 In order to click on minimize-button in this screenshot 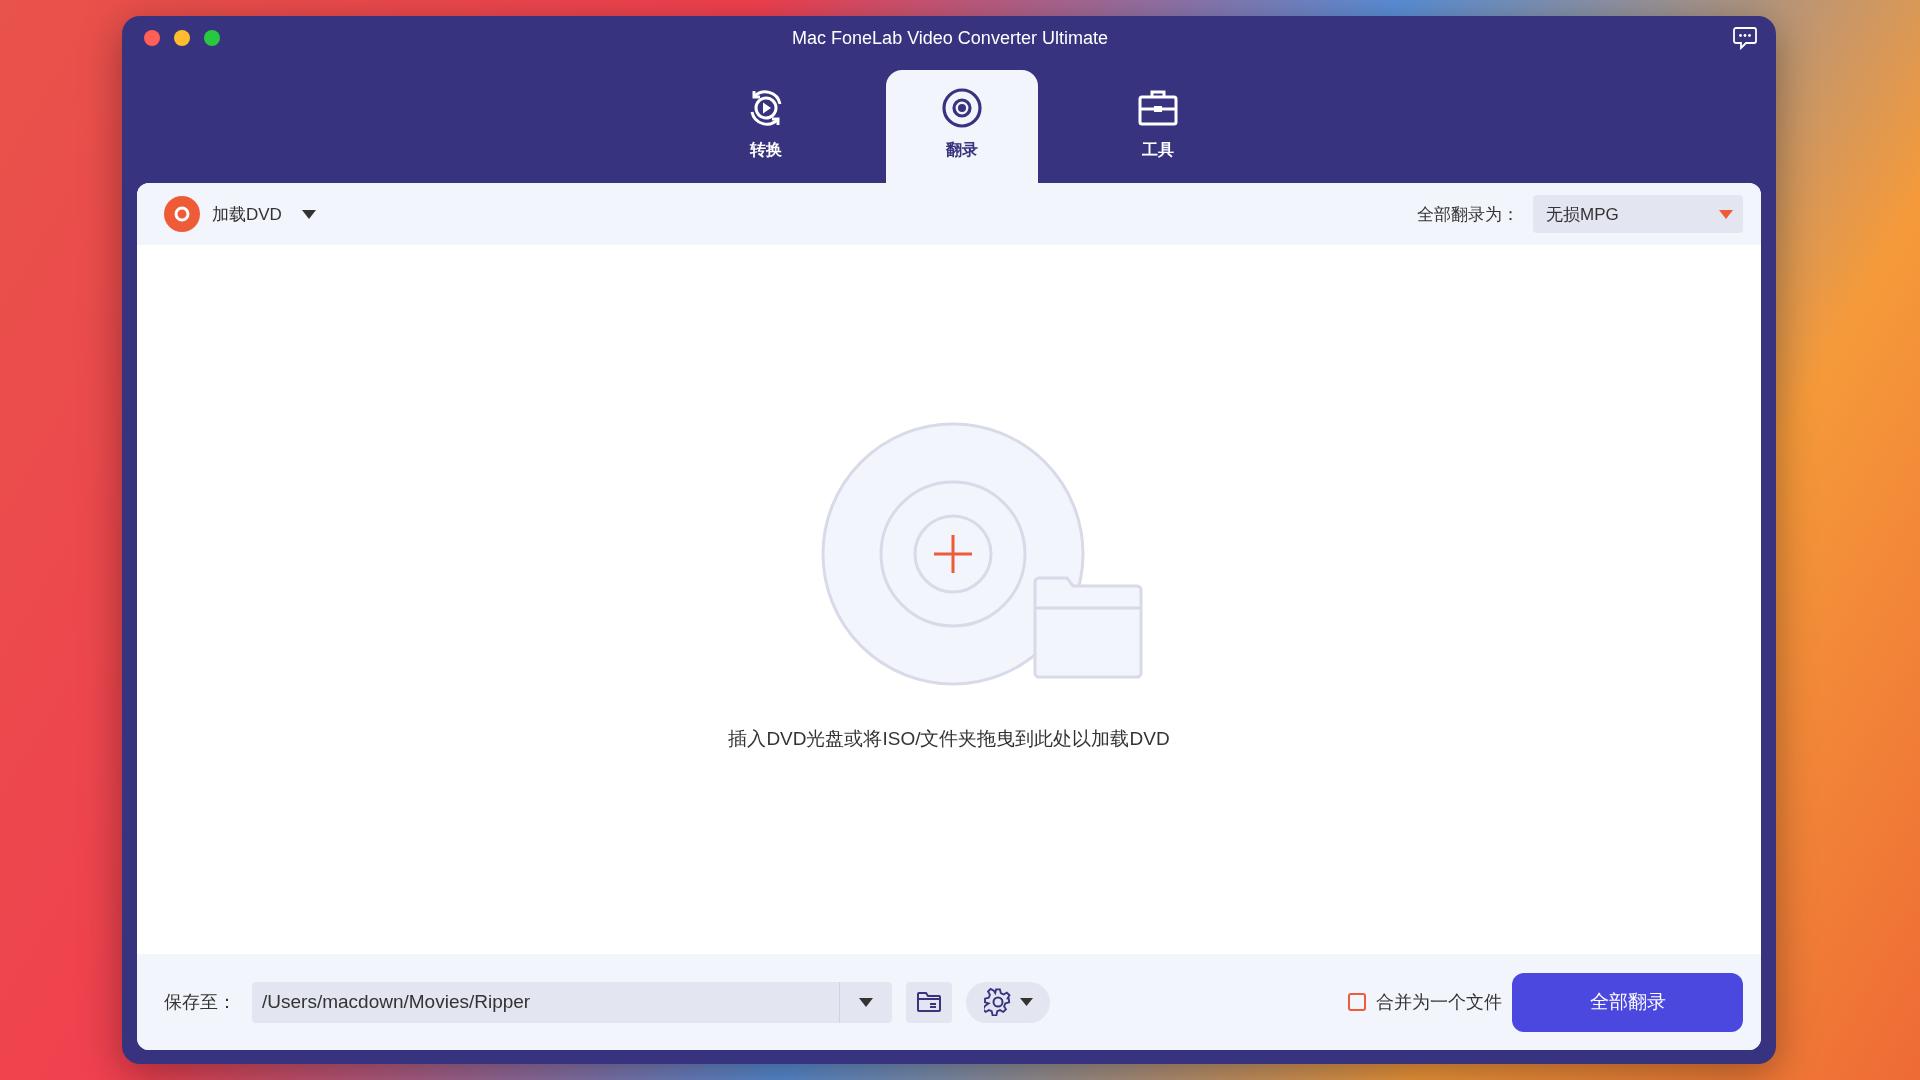, I will do `click(182, 38)`.